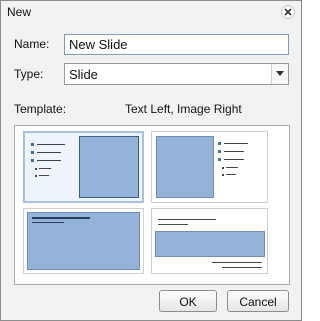 This screenshot has height=321, width=320. Describe the element at coordinates (258, 301) in the screenshot. I see `cancel-button: Cancel` at that location.